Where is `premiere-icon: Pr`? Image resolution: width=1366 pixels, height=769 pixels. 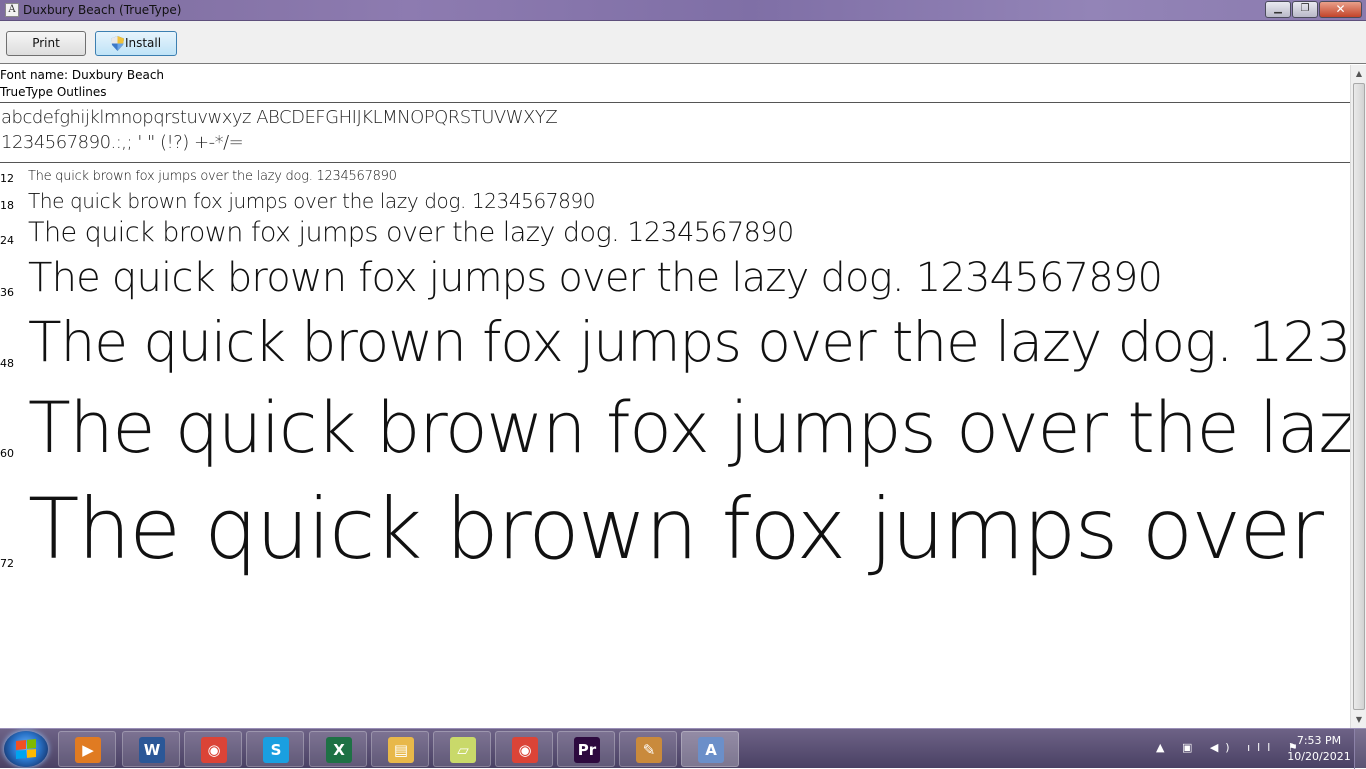 premiere-icon: Pr is located at coordinates (587, 750).